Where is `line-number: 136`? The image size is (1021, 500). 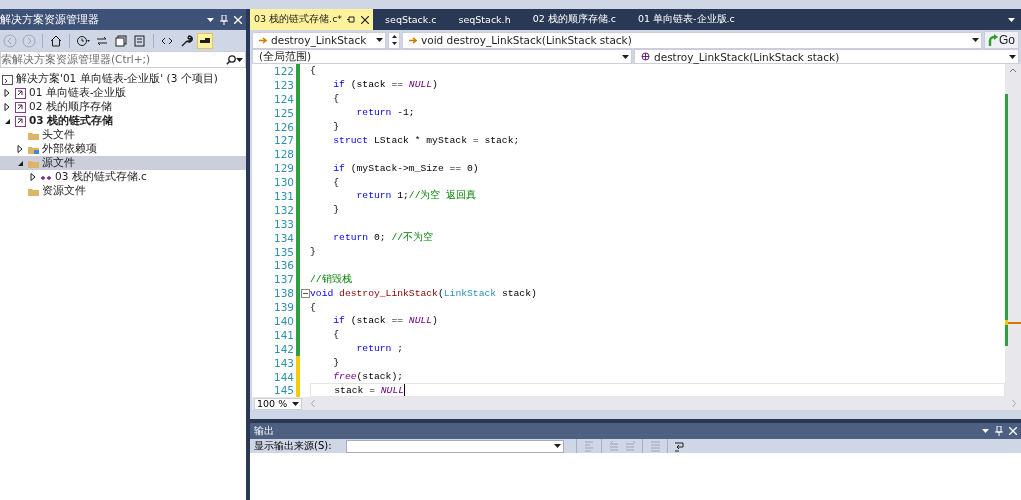
line-number: 136 is located at coordinates (283, 265).